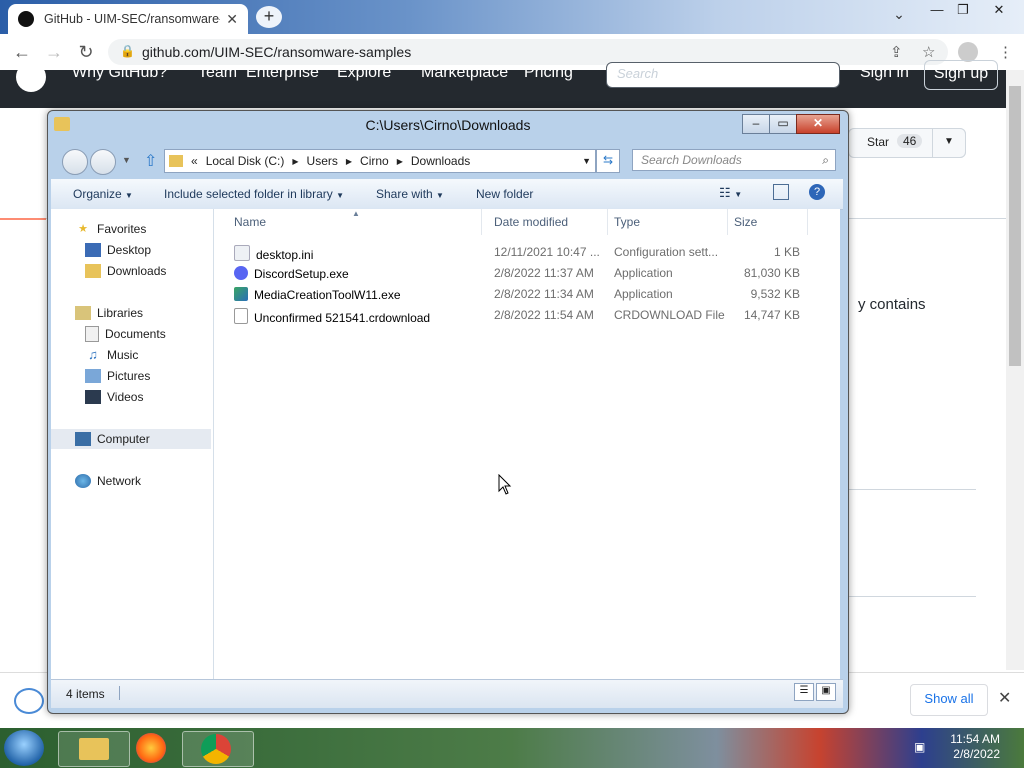 The image size is (1024, 768). I want to click on nav-libraries-label: Libraries, so click(120, 313).